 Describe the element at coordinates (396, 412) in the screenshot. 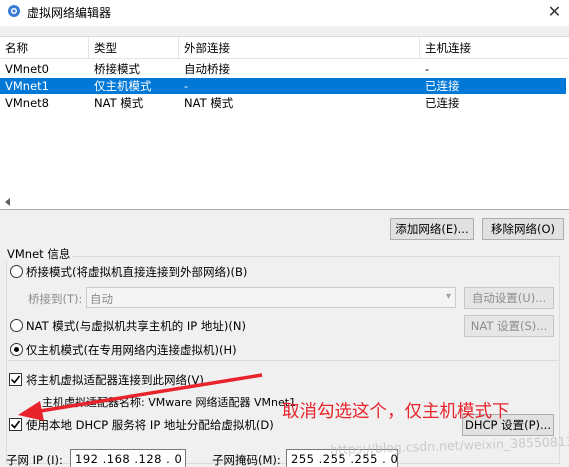

I see `annotation-text: 取消勾选这个，仅主机模式下` at that location.